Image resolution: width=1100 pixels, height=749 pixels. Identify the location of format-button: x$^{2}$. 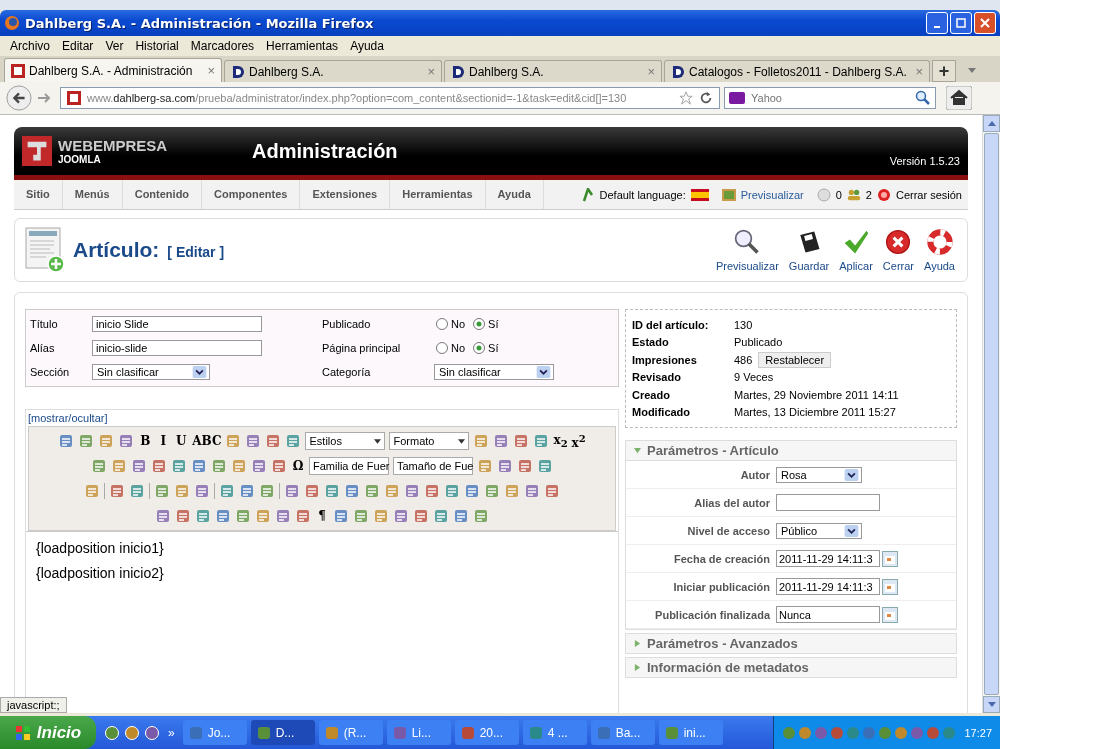
(578, 441).